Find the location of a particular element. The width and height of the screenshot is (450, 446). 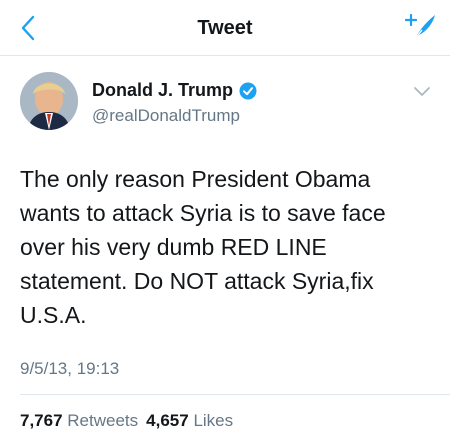

tweet-timestamp: 9/5/13, 19:13 is located at coordinates (69, 369).